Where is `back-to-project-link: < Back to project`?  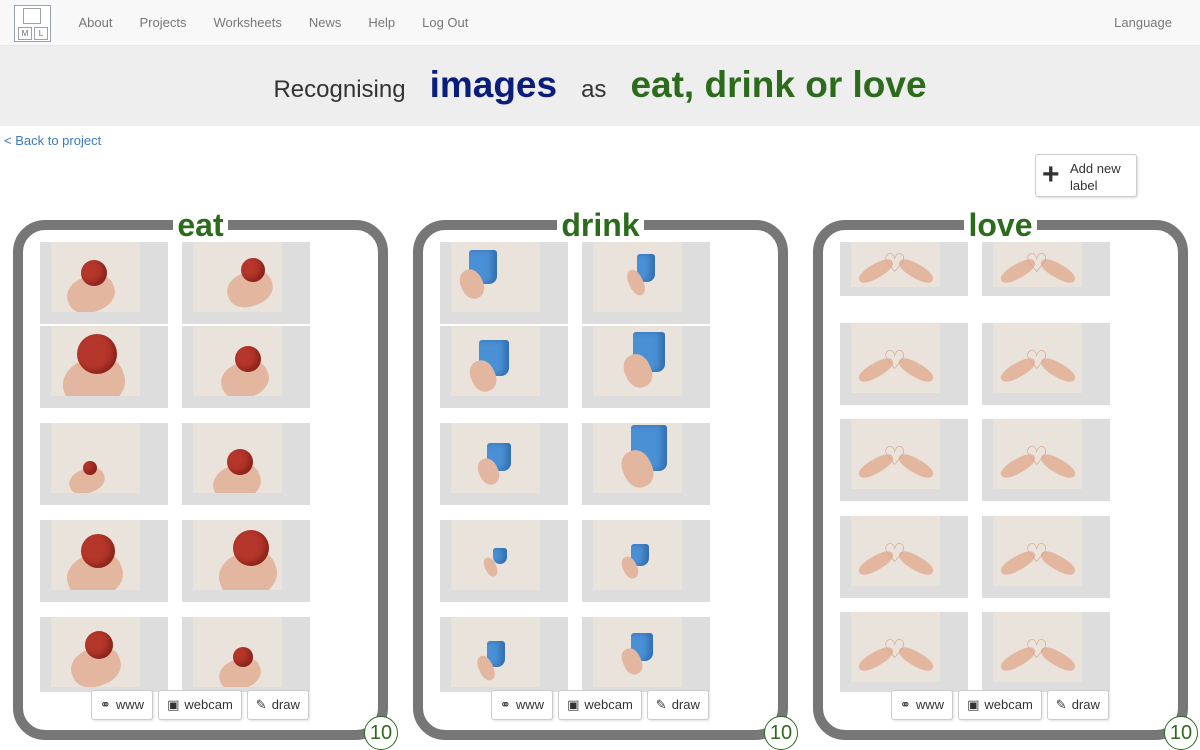
back-to-project-link: < Back to project is located at coordinates (52, 140).